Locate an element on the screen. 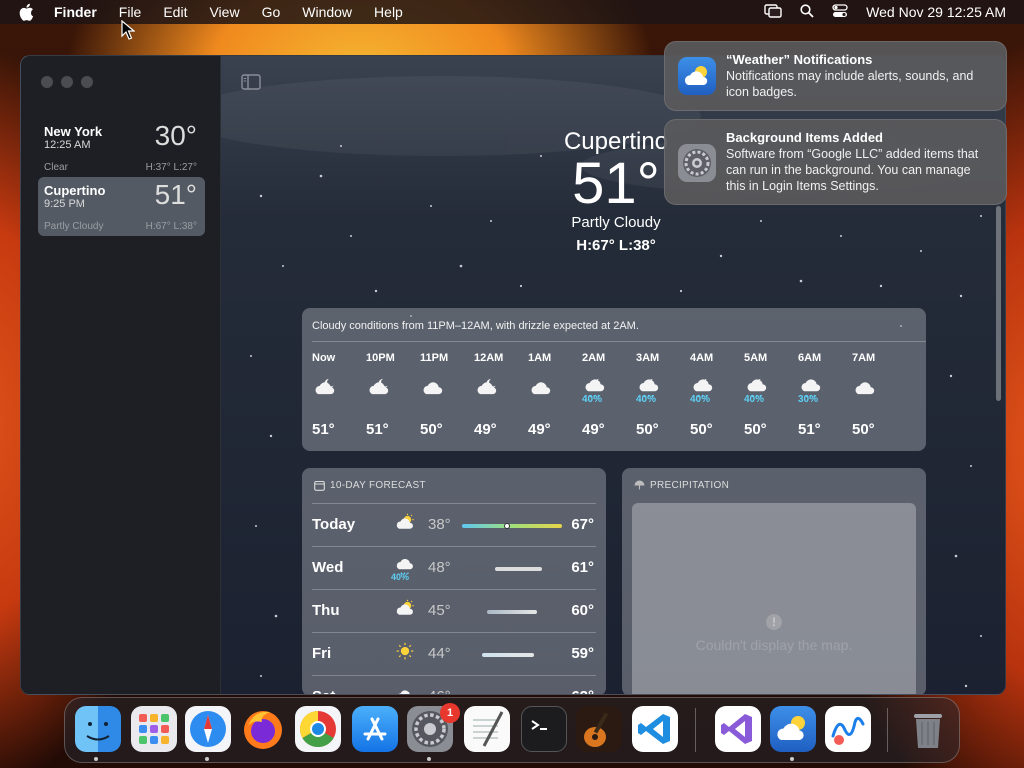  control-center-icon is located at coordinates (840, 12).